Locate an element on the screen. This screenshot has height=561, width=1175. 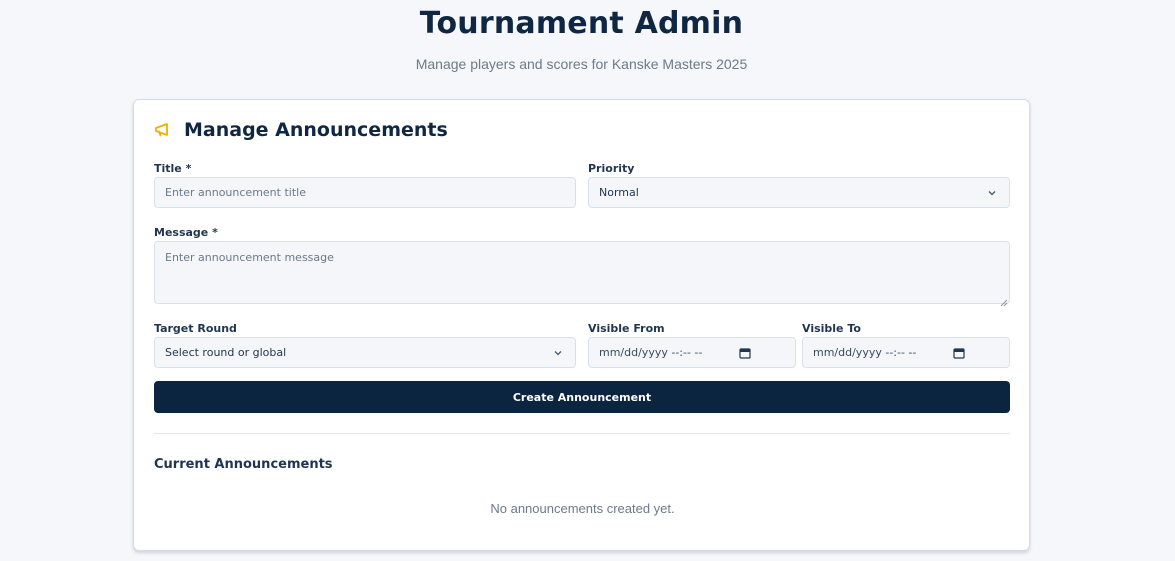
target-round-label: Target Round is located at coordinates (195, 328).